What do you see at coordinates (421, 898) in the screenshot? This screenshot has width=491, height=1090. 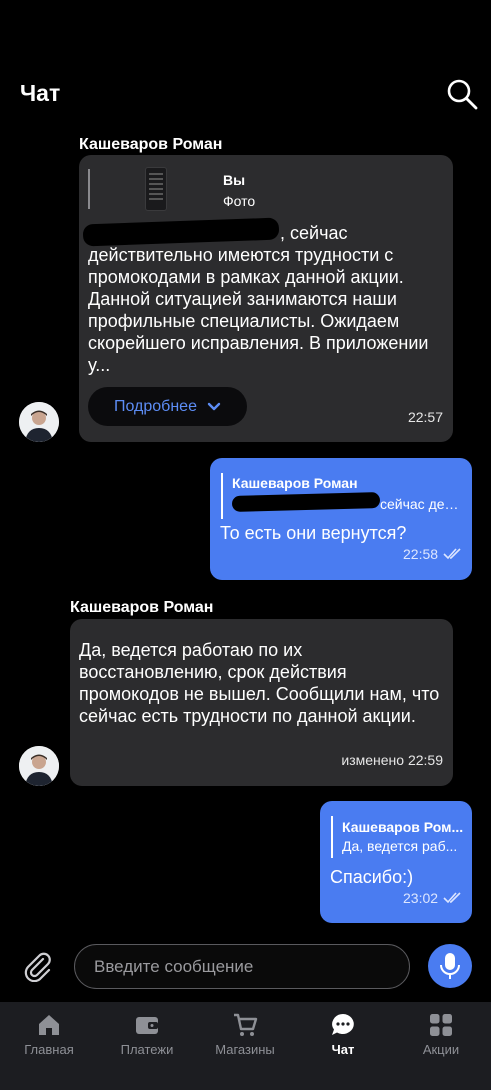 I see `message-time: 23:02` at bounding box center [421, 898].